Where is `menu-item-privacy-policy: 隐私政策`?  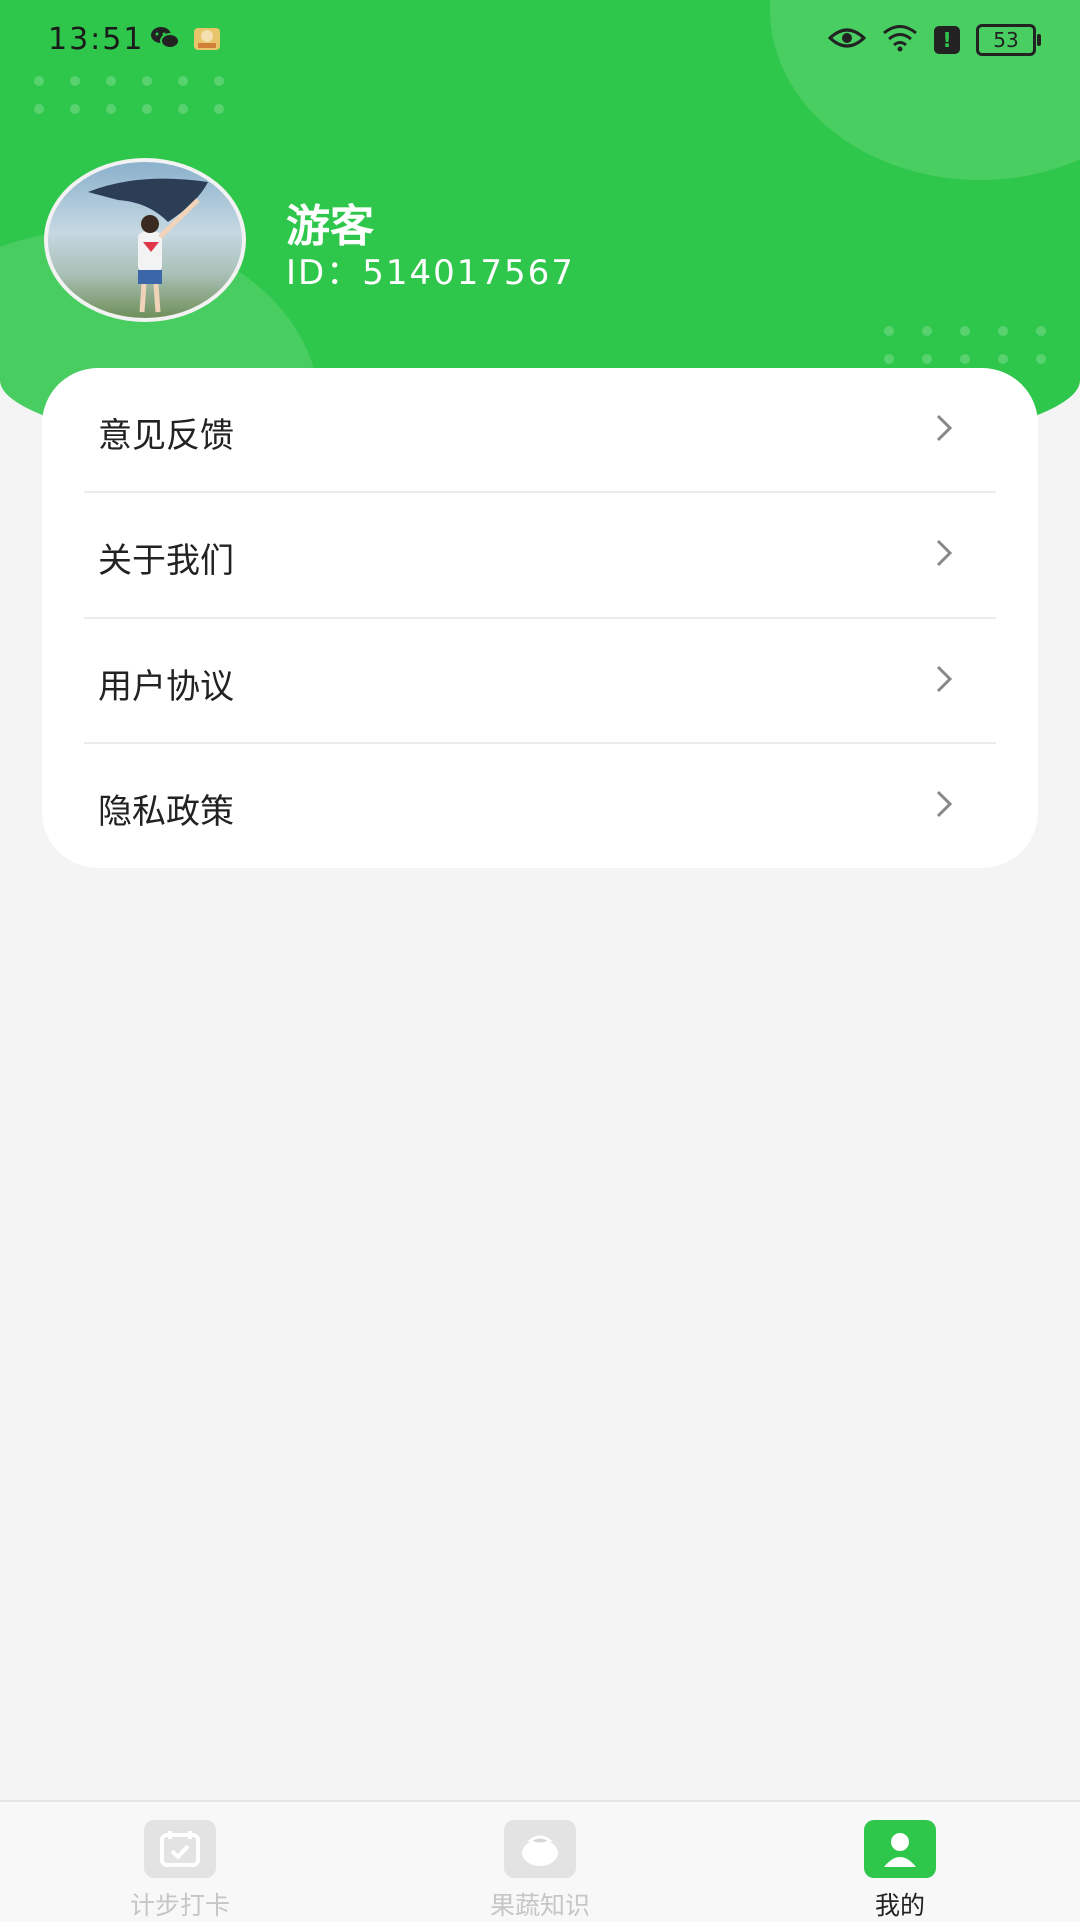 menu-item-privacy-policy: 隐私政策 is located at coordinates (519, 806).